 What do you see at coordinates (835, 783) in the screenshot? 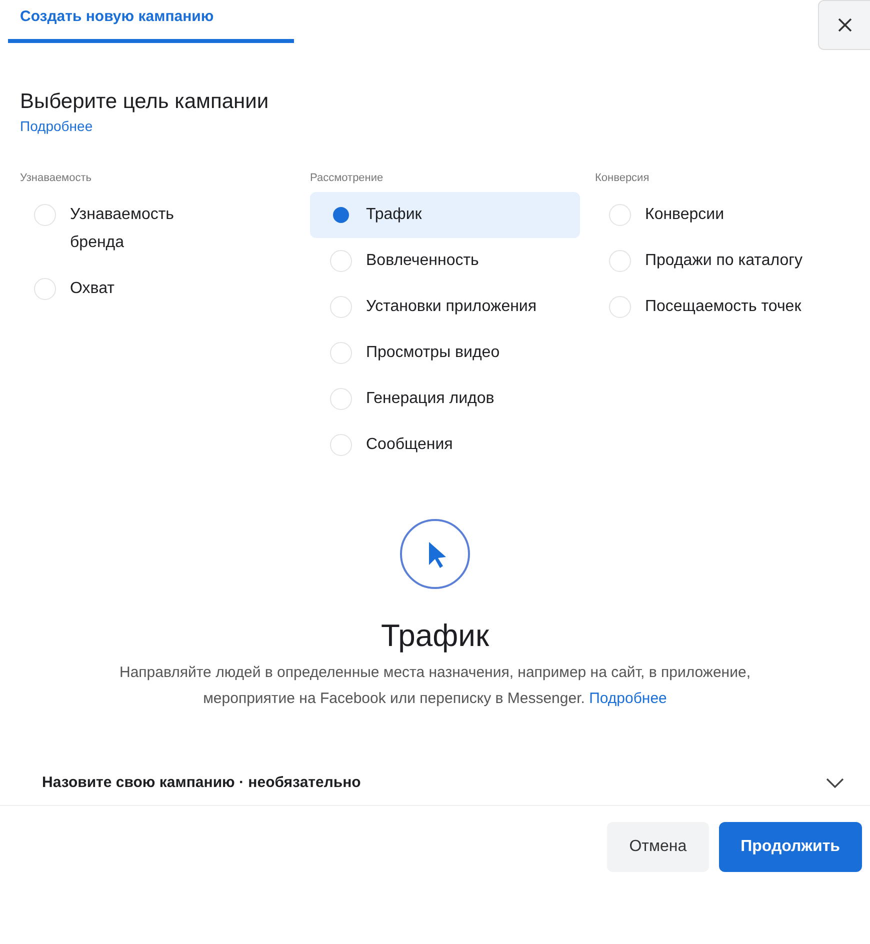
I see `chevron-icon` at bounding box center [835, 783].